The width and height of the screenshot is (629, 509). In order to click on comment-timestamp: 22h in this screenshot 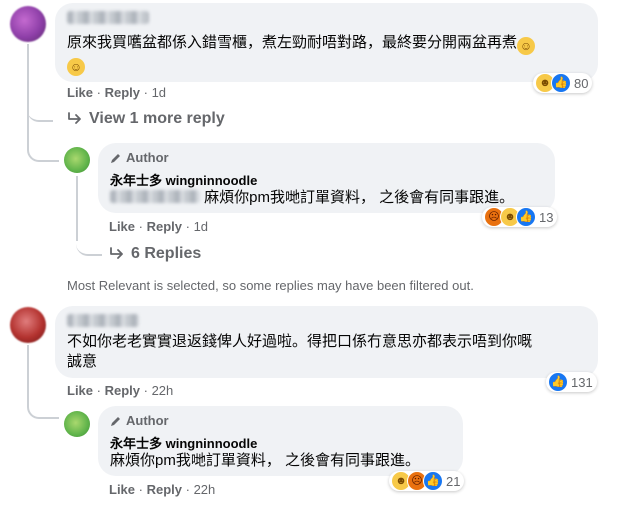, I will do `click(163, 390)`.